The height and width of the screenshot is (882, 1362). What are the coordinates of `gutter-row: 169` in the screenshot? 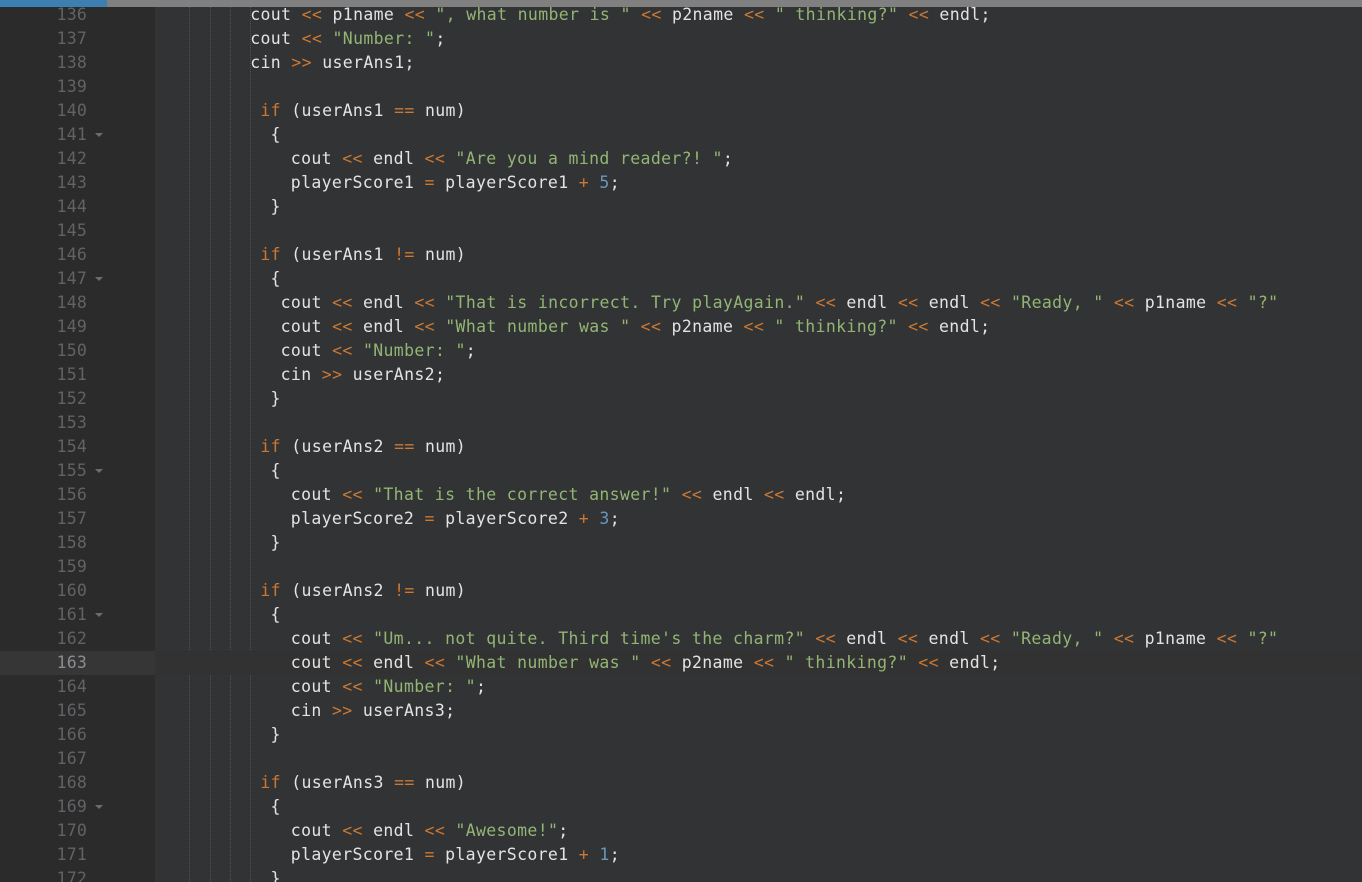 It's located at (77, 807).